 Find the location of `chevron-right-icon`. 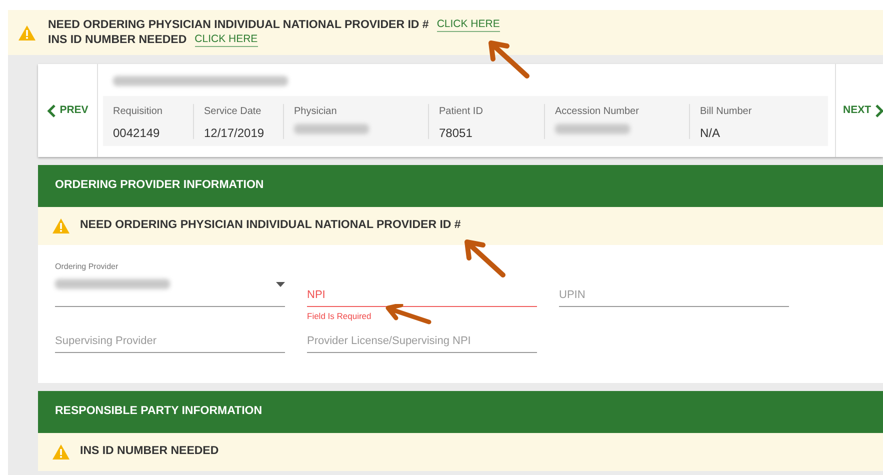

chevron-right-icon is located at coordinates (879, 111).